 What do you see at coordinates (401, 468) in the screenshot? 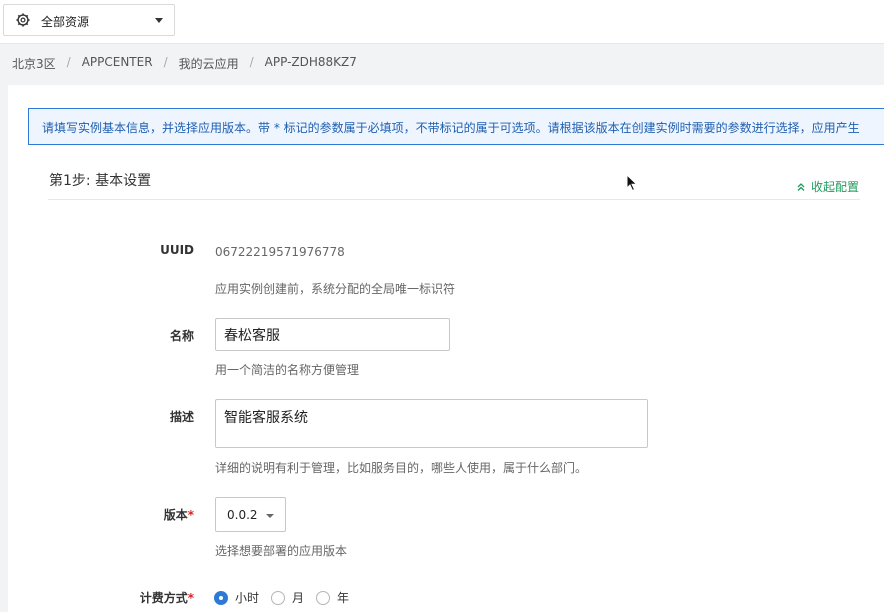
I see `description-hint: 详细的说明有利于管理，比如服务目的，哪些人使用，属于什么部门。` at bounding box center [401, 468].